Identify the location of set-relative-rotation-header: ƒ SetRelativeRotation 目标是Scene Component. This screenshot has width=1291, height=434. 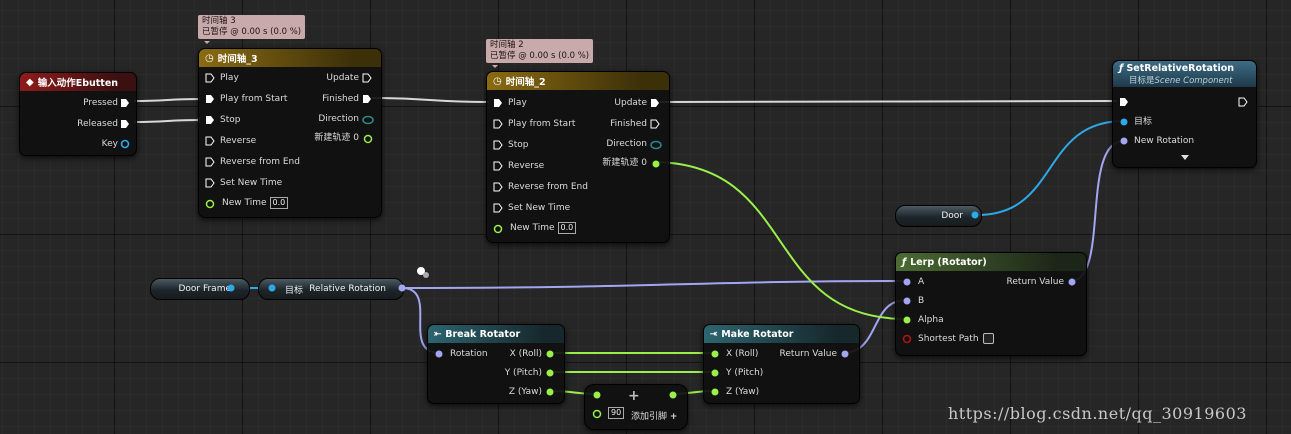
(1184, 74).